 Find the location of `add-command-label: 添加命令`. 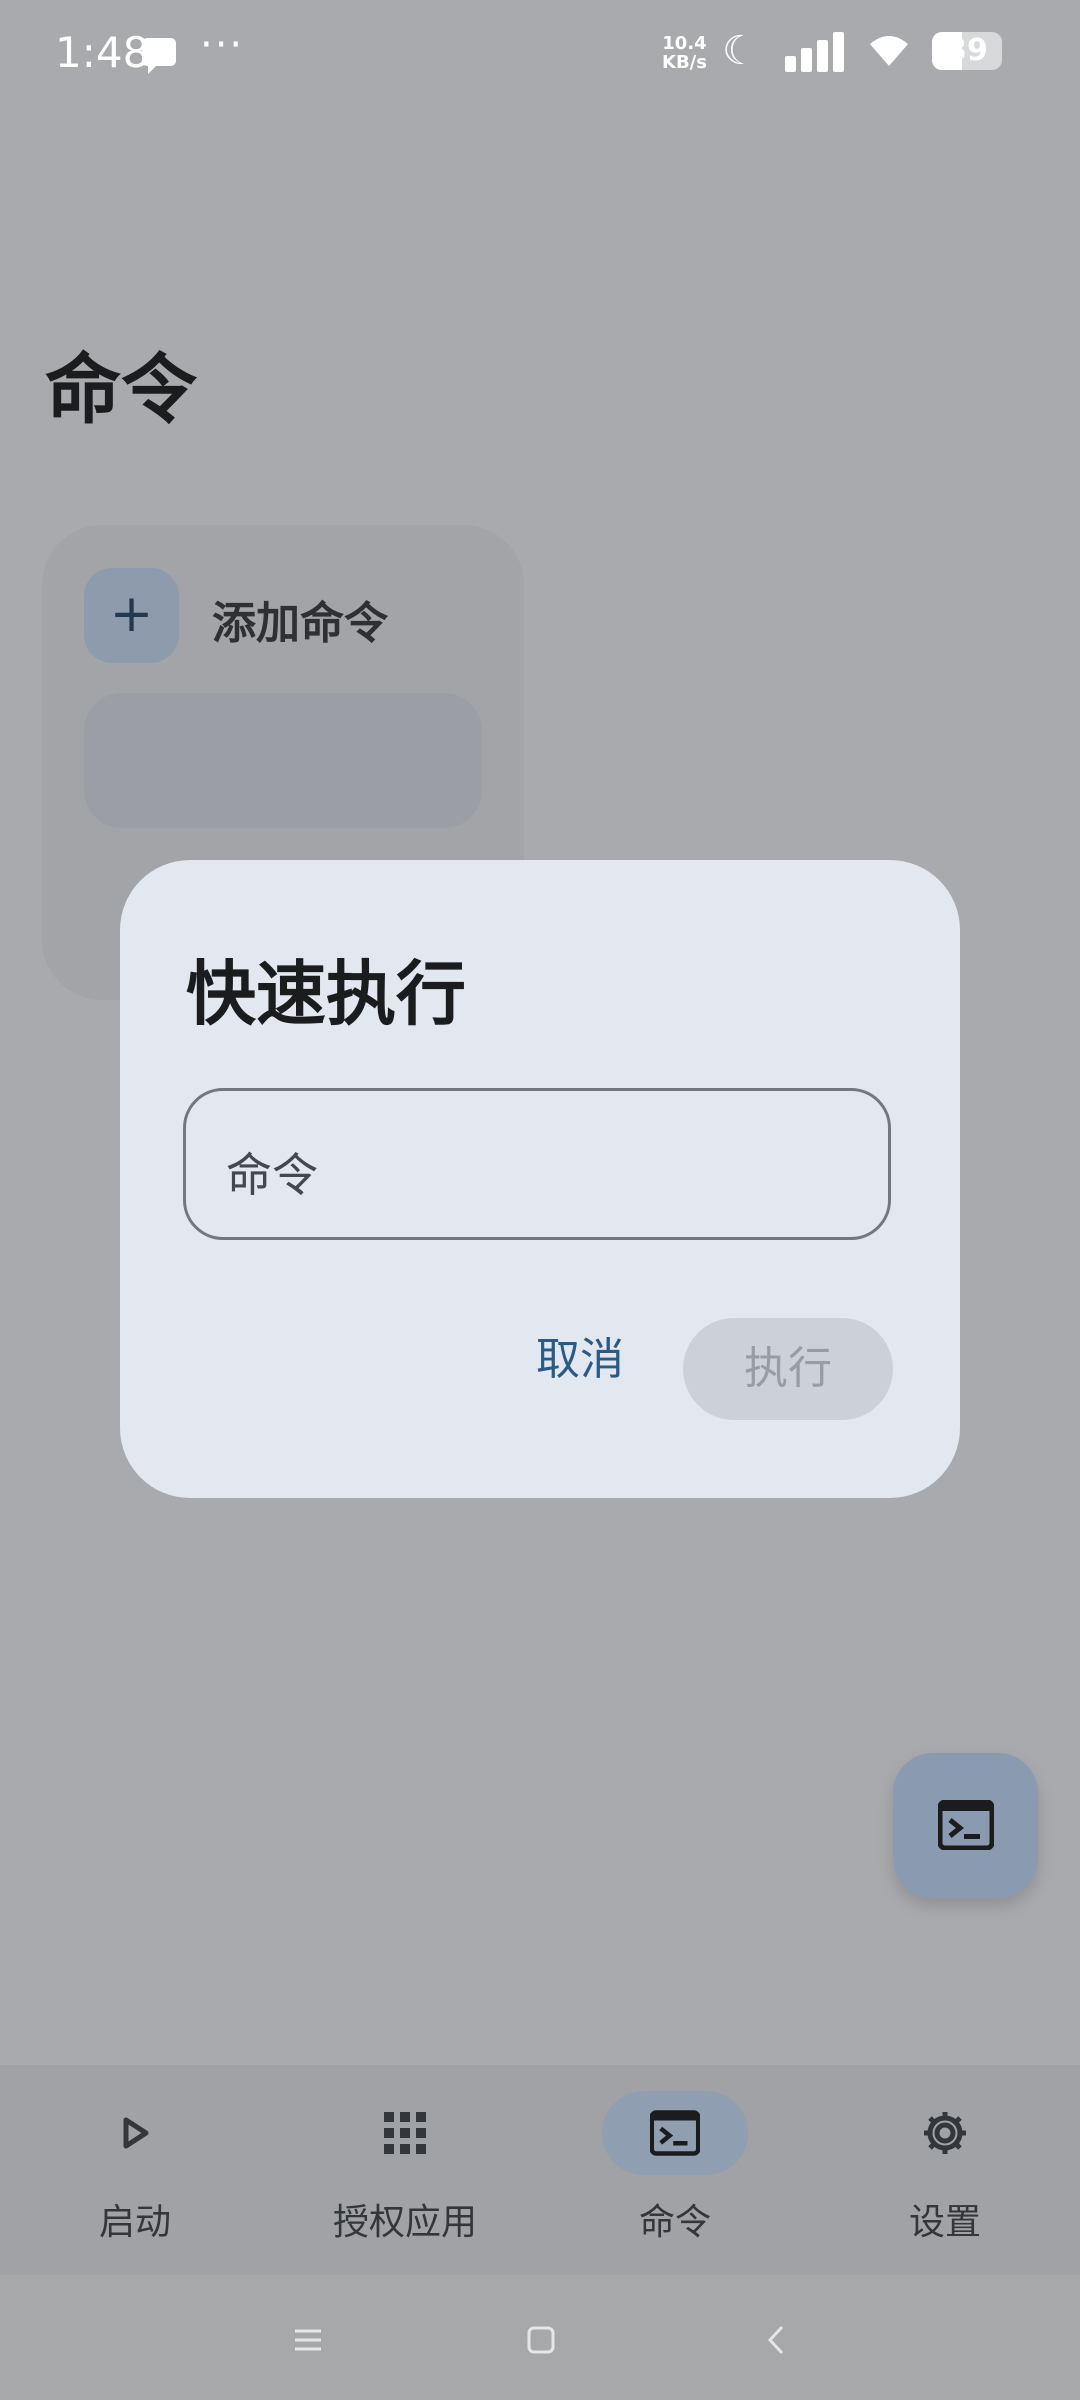

add-command-label: 添加命令 is located at coordinates (300, 619).